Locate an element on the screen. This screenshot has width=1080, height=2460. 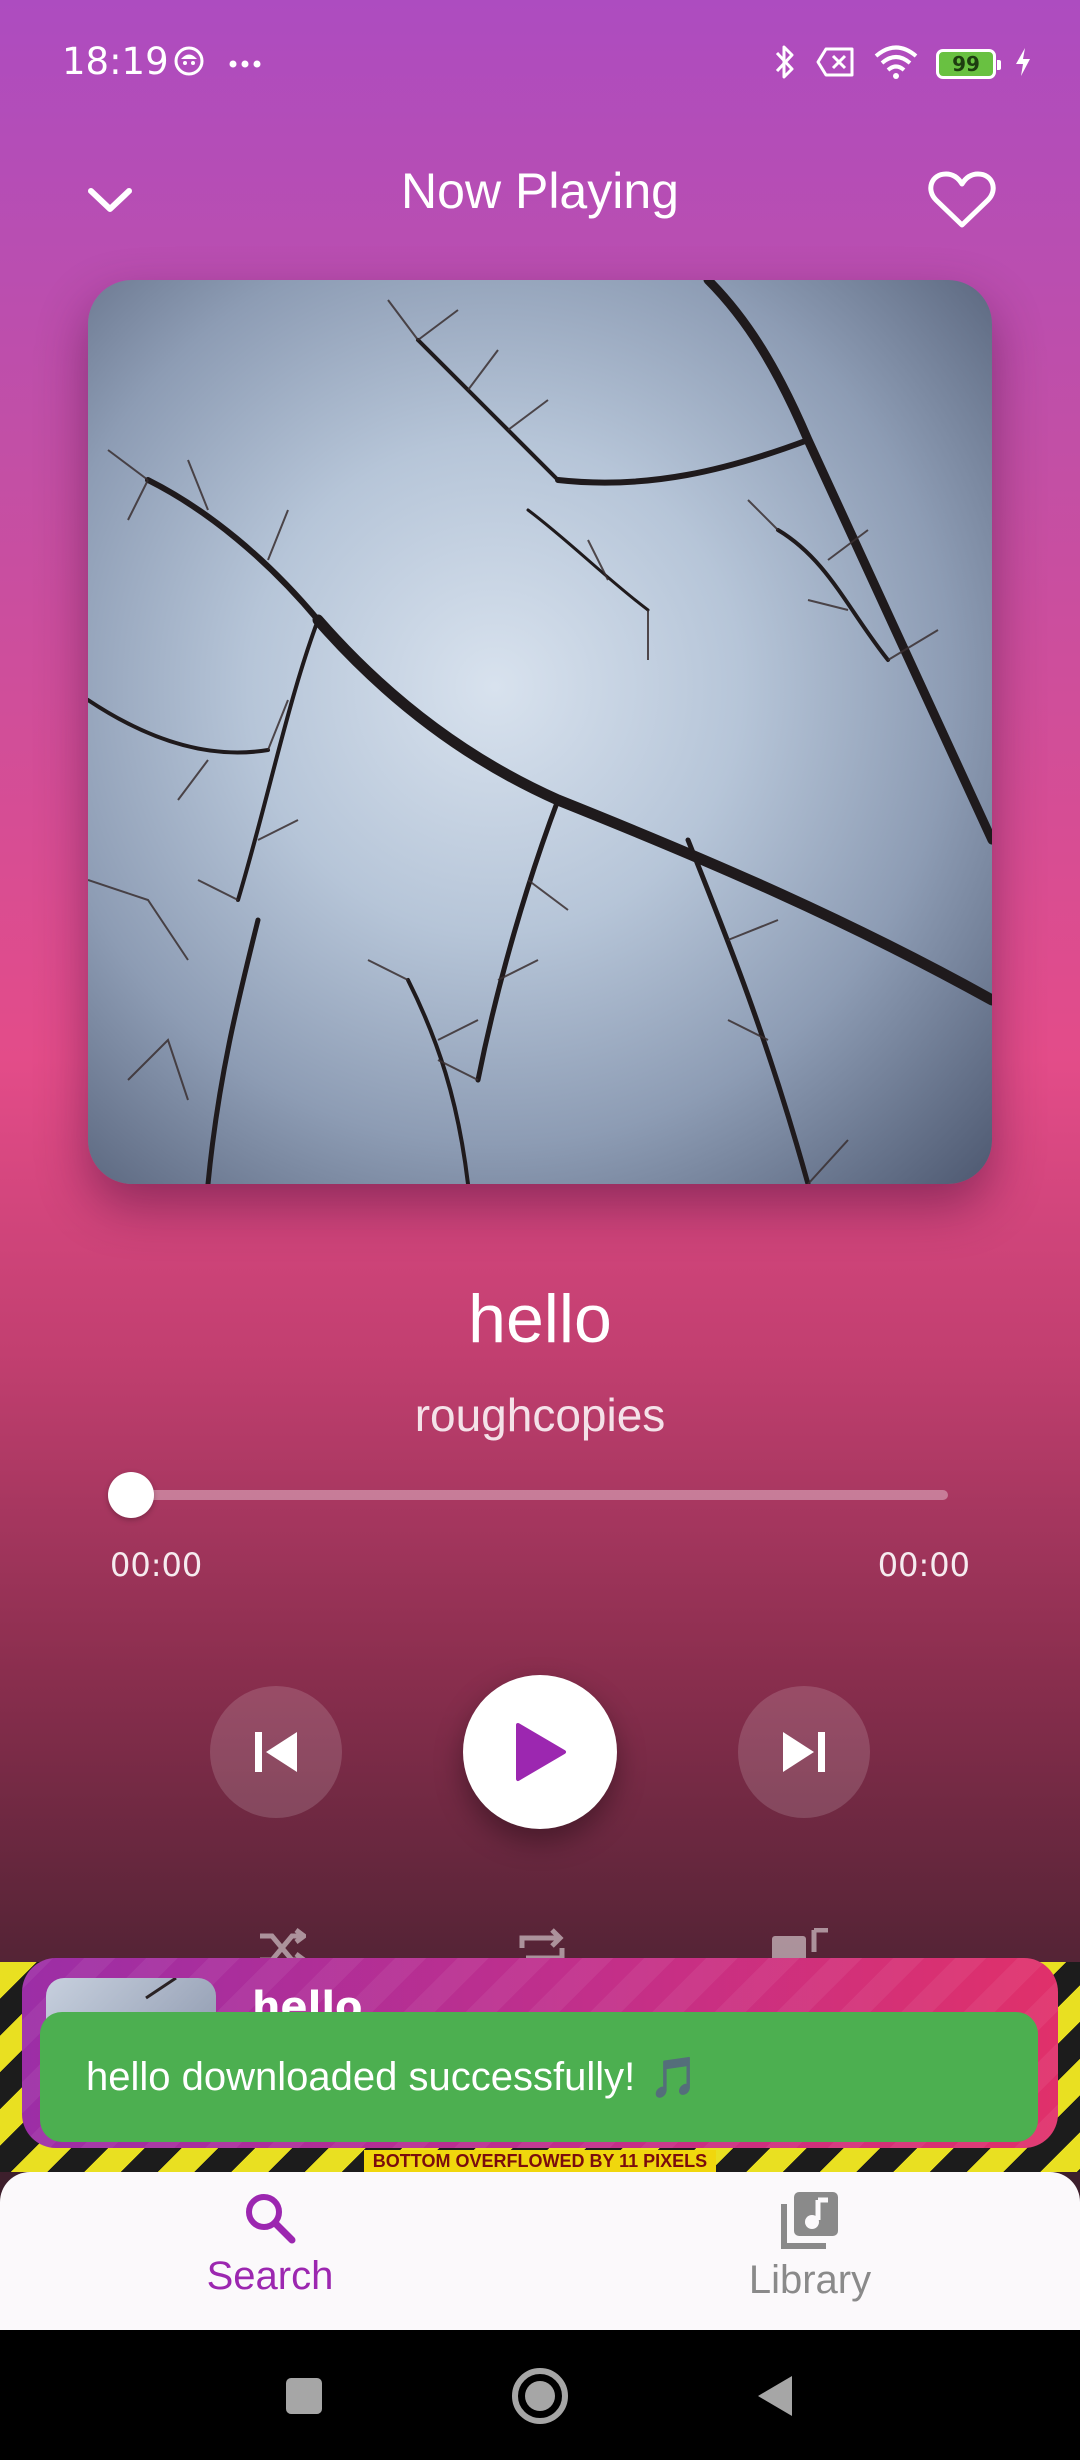
track-artist: roughcopies is located at coordinates (540, 1415).